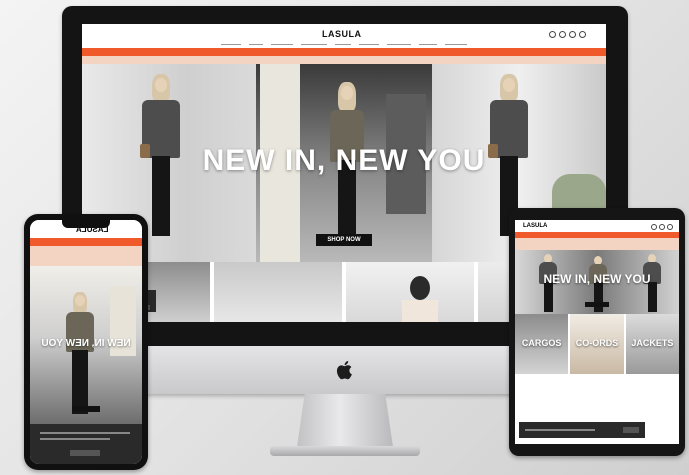 The height and width of the screenshot is (475, 689). Describe the element at coordinates (597, 398) in the screenshot. I see `tablet-content-blank` at that location.